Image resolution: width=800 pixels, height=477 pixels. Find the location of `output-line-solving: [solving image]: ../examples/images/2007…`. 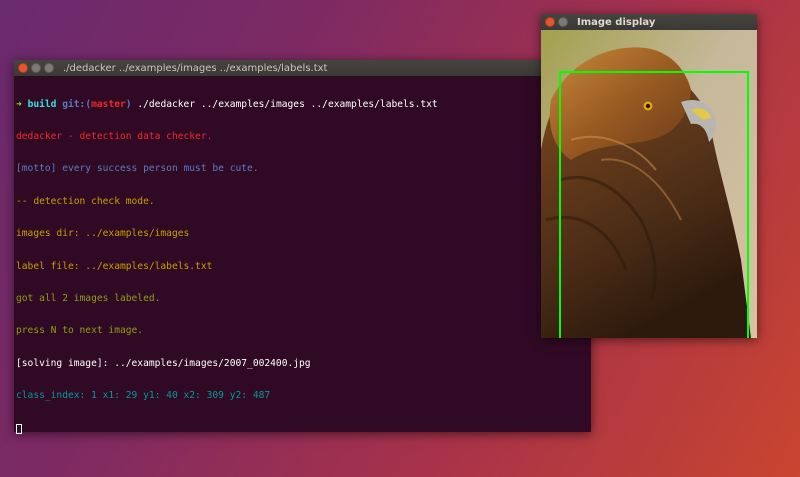

output-line-solving: [solving image]: ../examples/images/2007… is located at coordinates (163, 363).